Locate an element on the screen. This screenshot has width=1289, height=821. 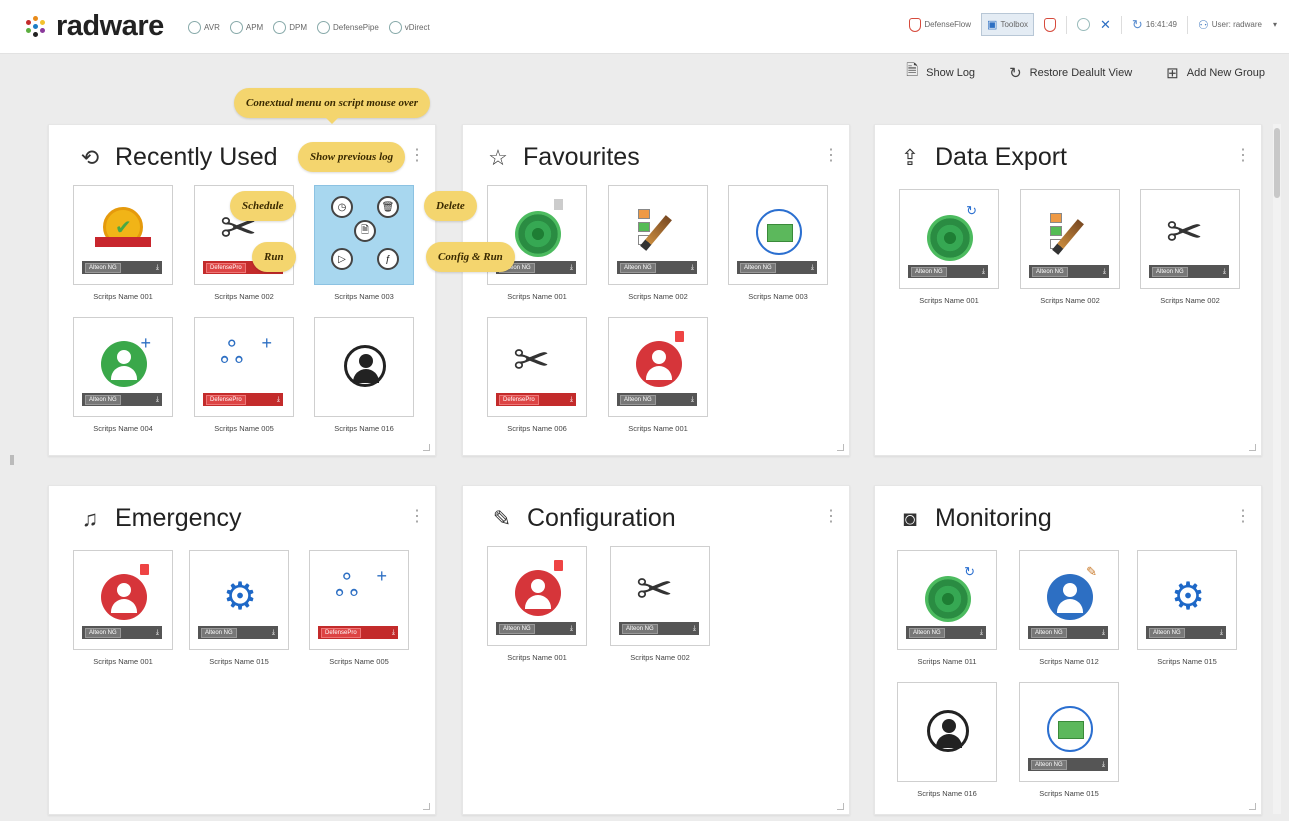
script-name: Scritps Name 001 is located at coordinates (949, 300).